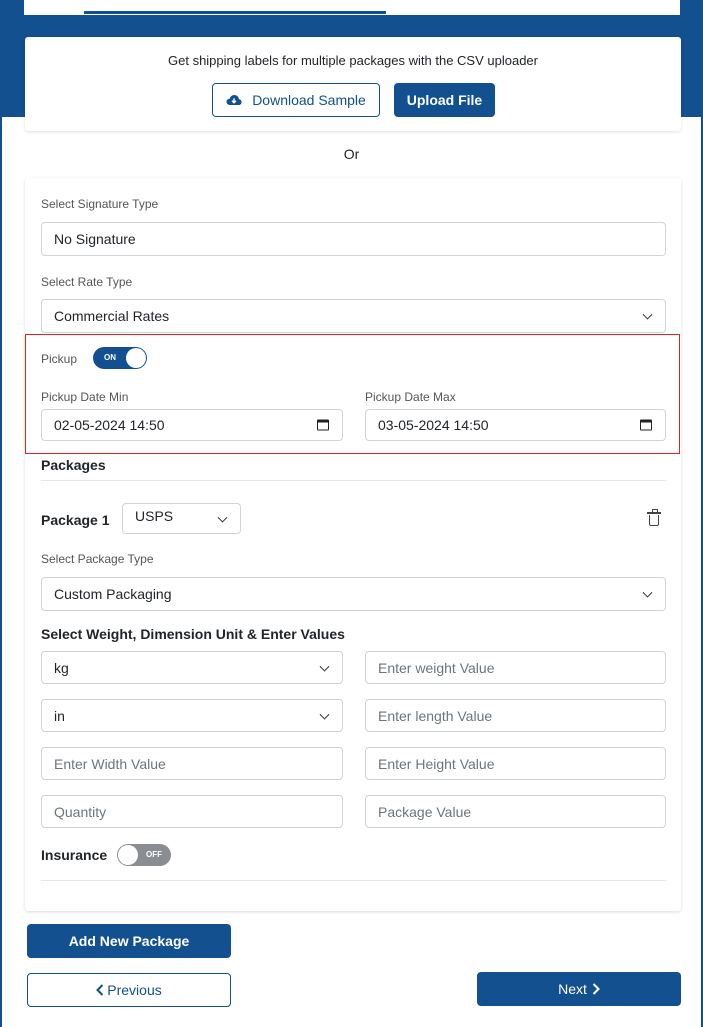 The width and height of the screenshot is (703, 1027). I want to click on width-placeholder: Enter Width Value, so click(110, 763).